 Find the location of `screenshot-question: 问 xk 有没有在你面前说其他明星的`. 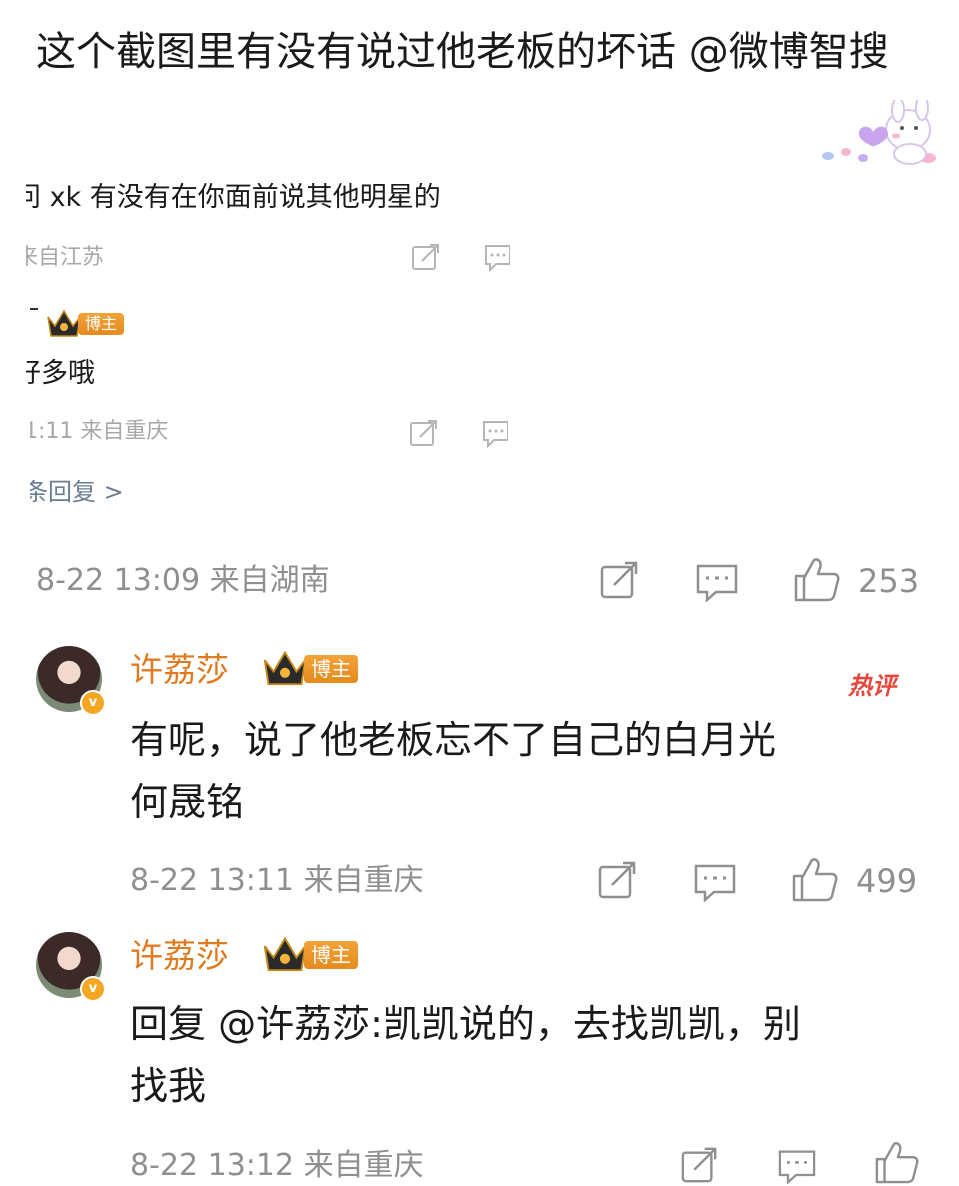

screenshot-question: 问 xk 有没有在你面前说其他明星的 is located at coordinates (233, 197).